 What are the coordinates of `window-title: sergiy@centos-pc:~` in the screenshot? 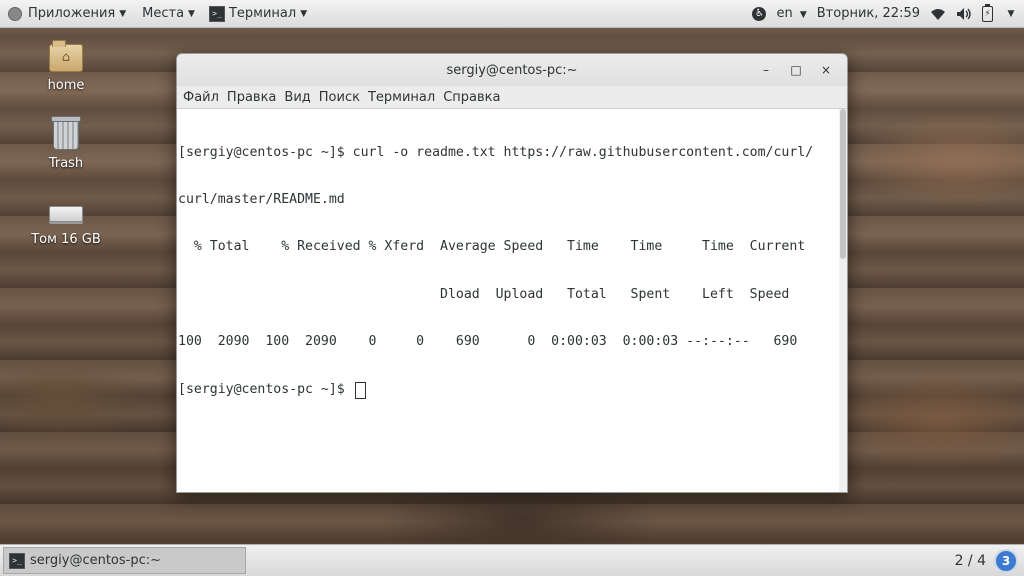 It's located at (512, 70).